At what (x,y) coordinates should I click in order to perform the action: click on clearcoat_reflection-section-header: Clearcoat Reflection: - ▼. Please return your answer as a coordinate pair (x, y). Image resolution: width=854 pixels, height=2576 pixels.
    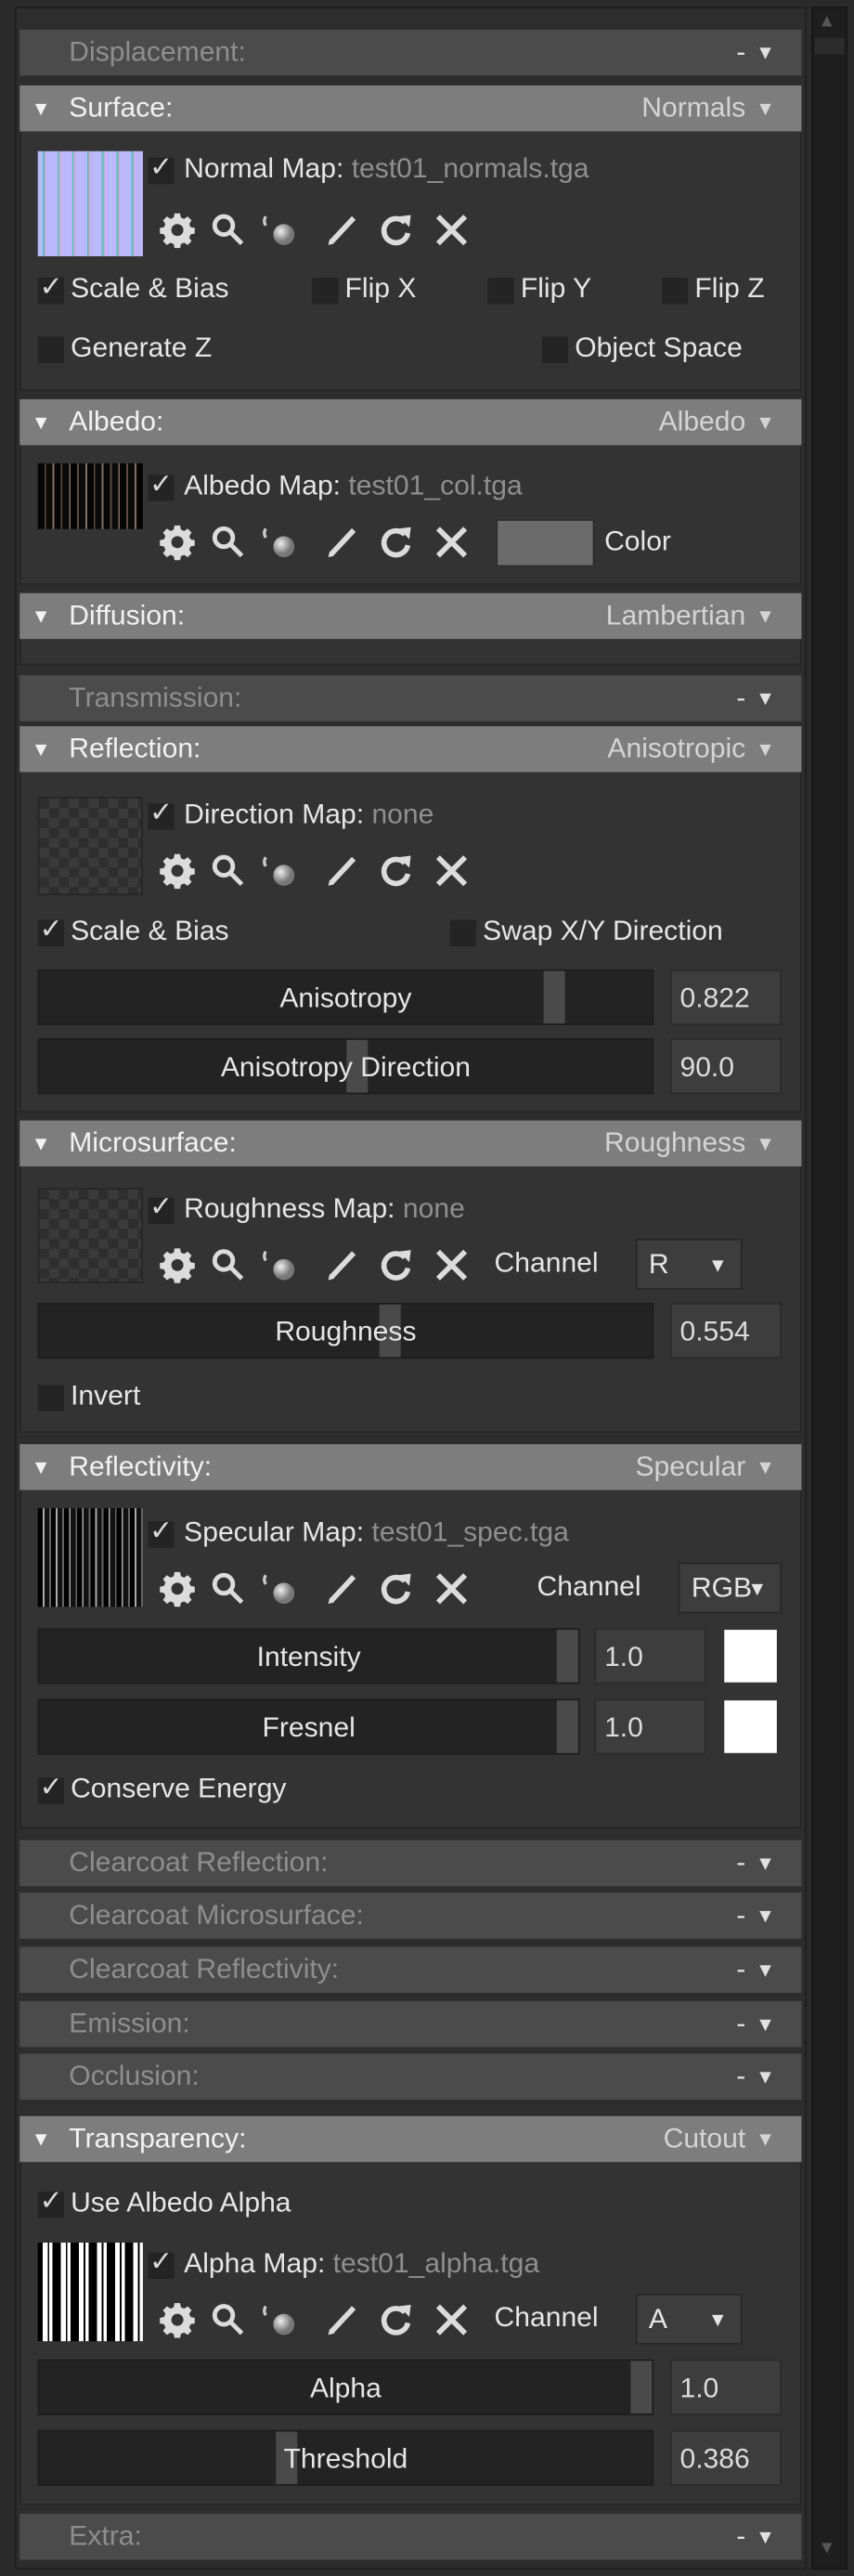
    Looking at the image, I should click on (410, 1863).